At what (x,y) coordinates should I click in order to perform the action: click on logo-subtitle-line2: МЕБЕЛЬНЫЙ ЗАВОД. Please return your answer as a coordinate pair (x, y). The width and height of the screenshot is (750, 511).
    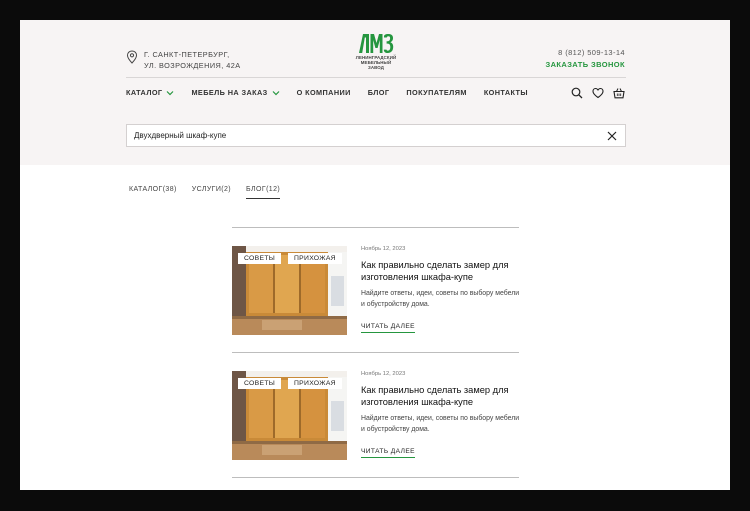
    Looking at the image, I should click on (376, 65).